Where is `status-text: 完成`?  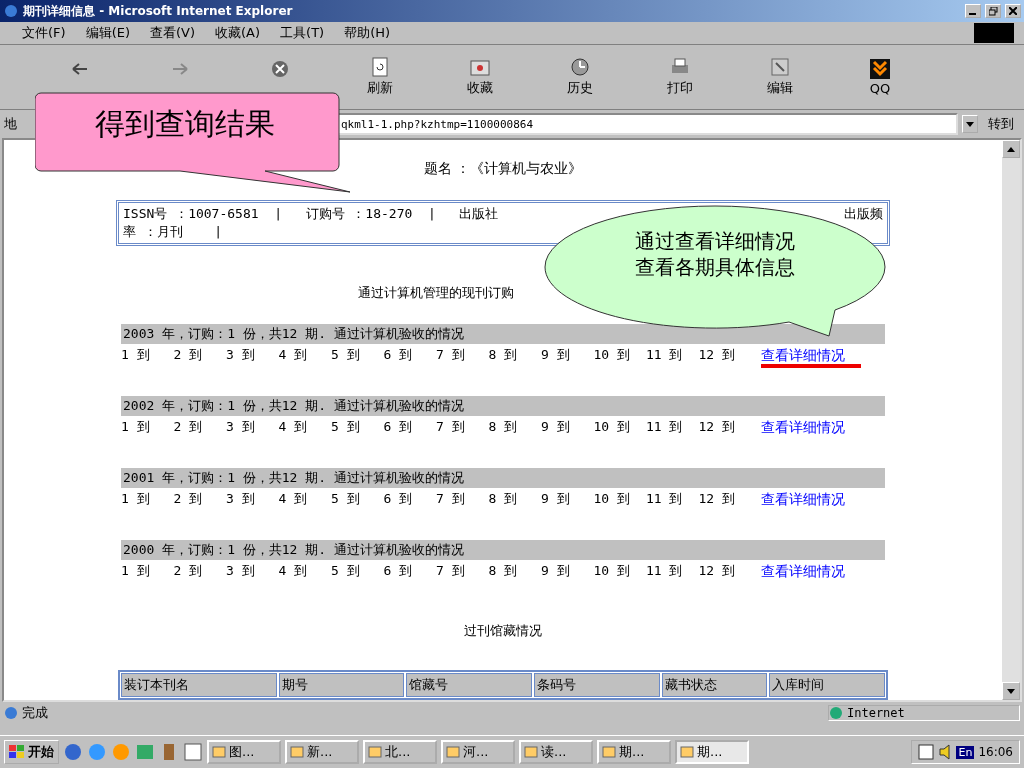 status-text: 完成 is located at coordinates (35, 713).